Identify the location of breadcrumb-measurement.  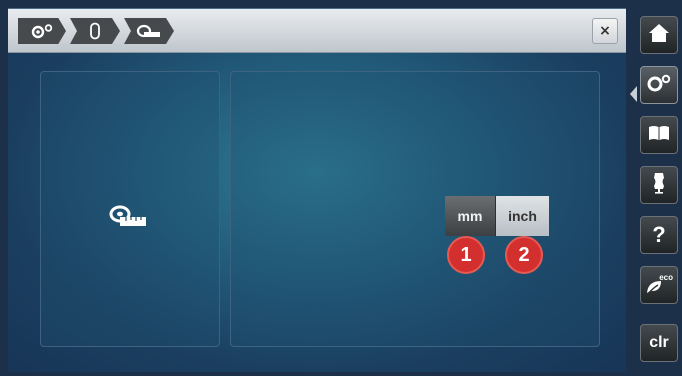
(149, 31).